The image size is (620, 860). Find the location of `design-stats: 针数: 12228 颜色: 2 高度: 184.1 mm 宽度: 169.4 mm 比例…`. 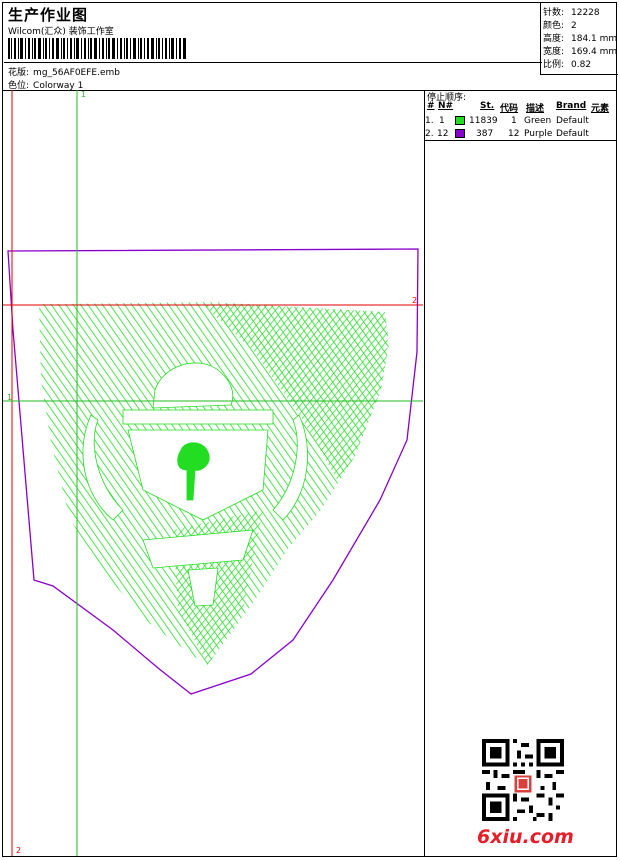

design-stats: 针数: 12228 颜色: 2 高度: 184.1 mm 宽度: 169.4 mm 比例… is located at coordinates (579, 38).